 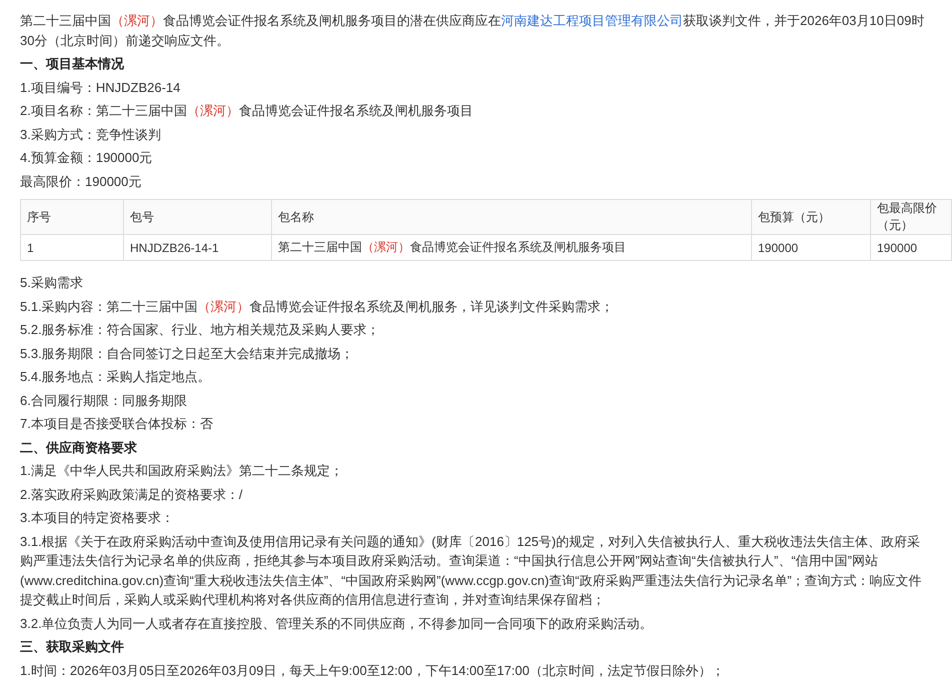 I want to click on table-cell: 第二十三届中国（漯河）食品博览会证件报名系统及闸机服务项目, so click(x=512, y=247).